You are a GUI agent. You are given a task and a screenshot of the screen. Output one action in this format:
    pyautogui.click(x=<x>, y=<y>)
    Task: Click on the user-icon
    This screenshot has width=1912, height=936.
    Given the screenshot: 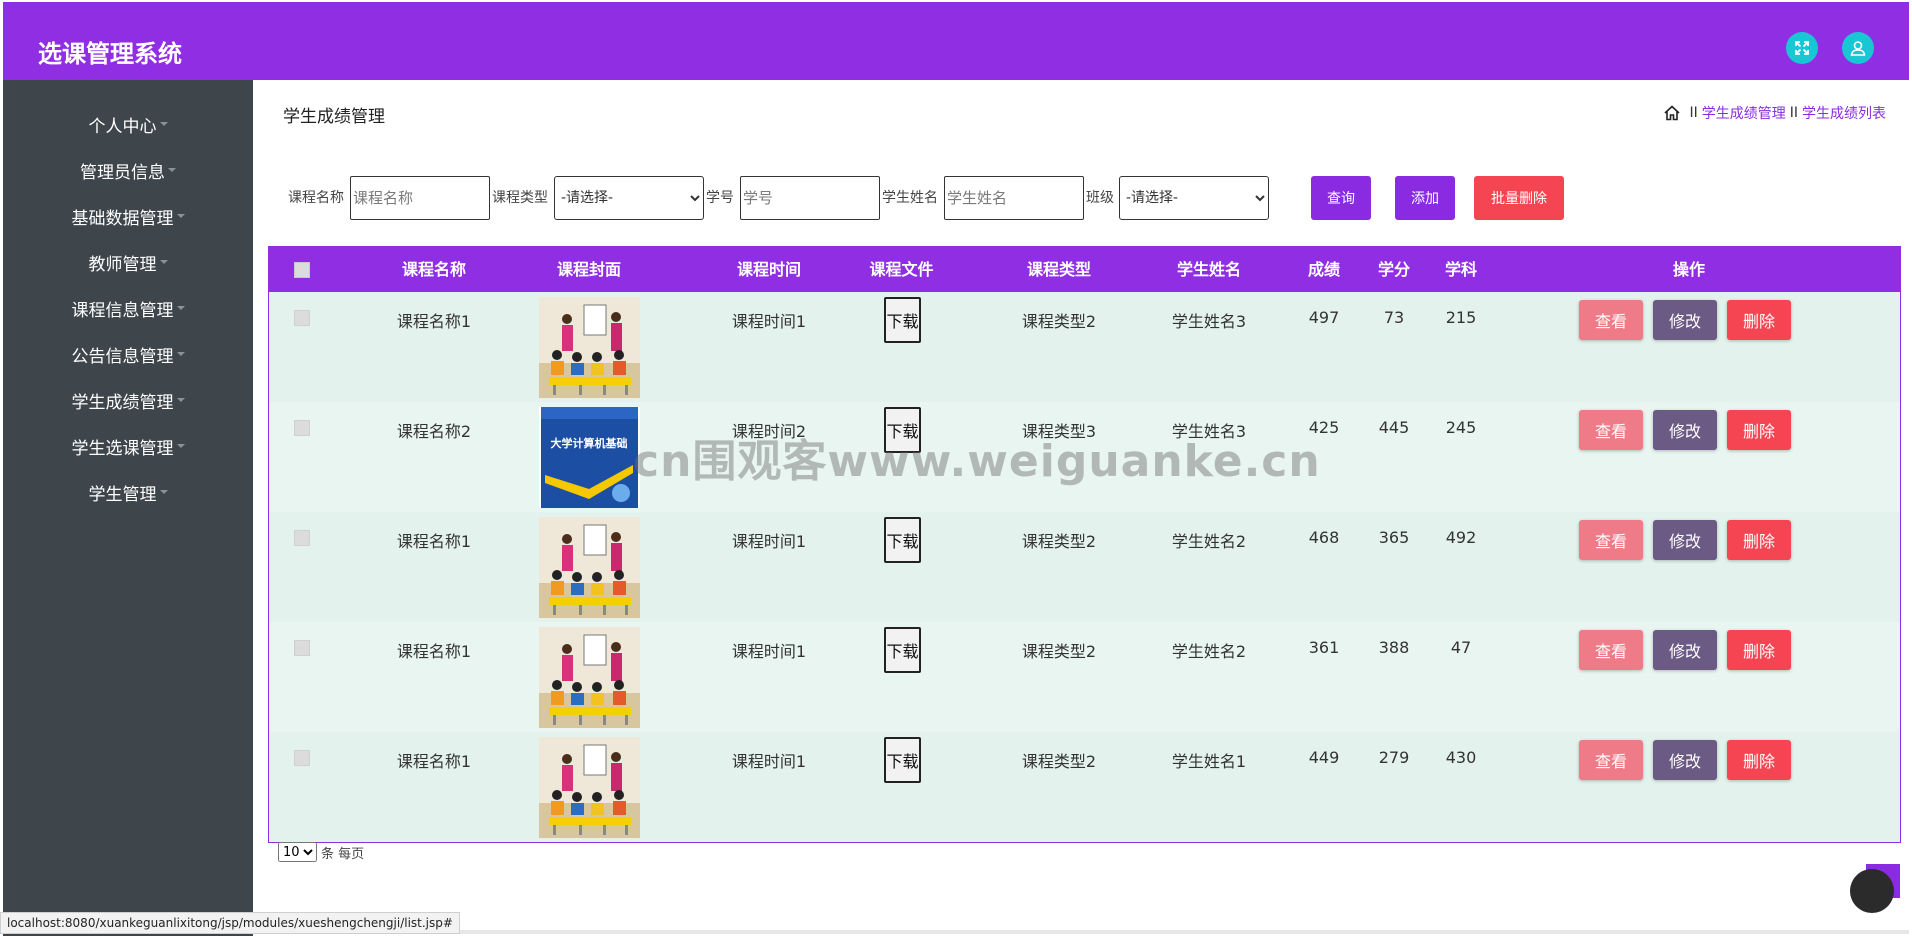 What is the action you would take?
    pyautogui.click(x=1858, y=48)
    